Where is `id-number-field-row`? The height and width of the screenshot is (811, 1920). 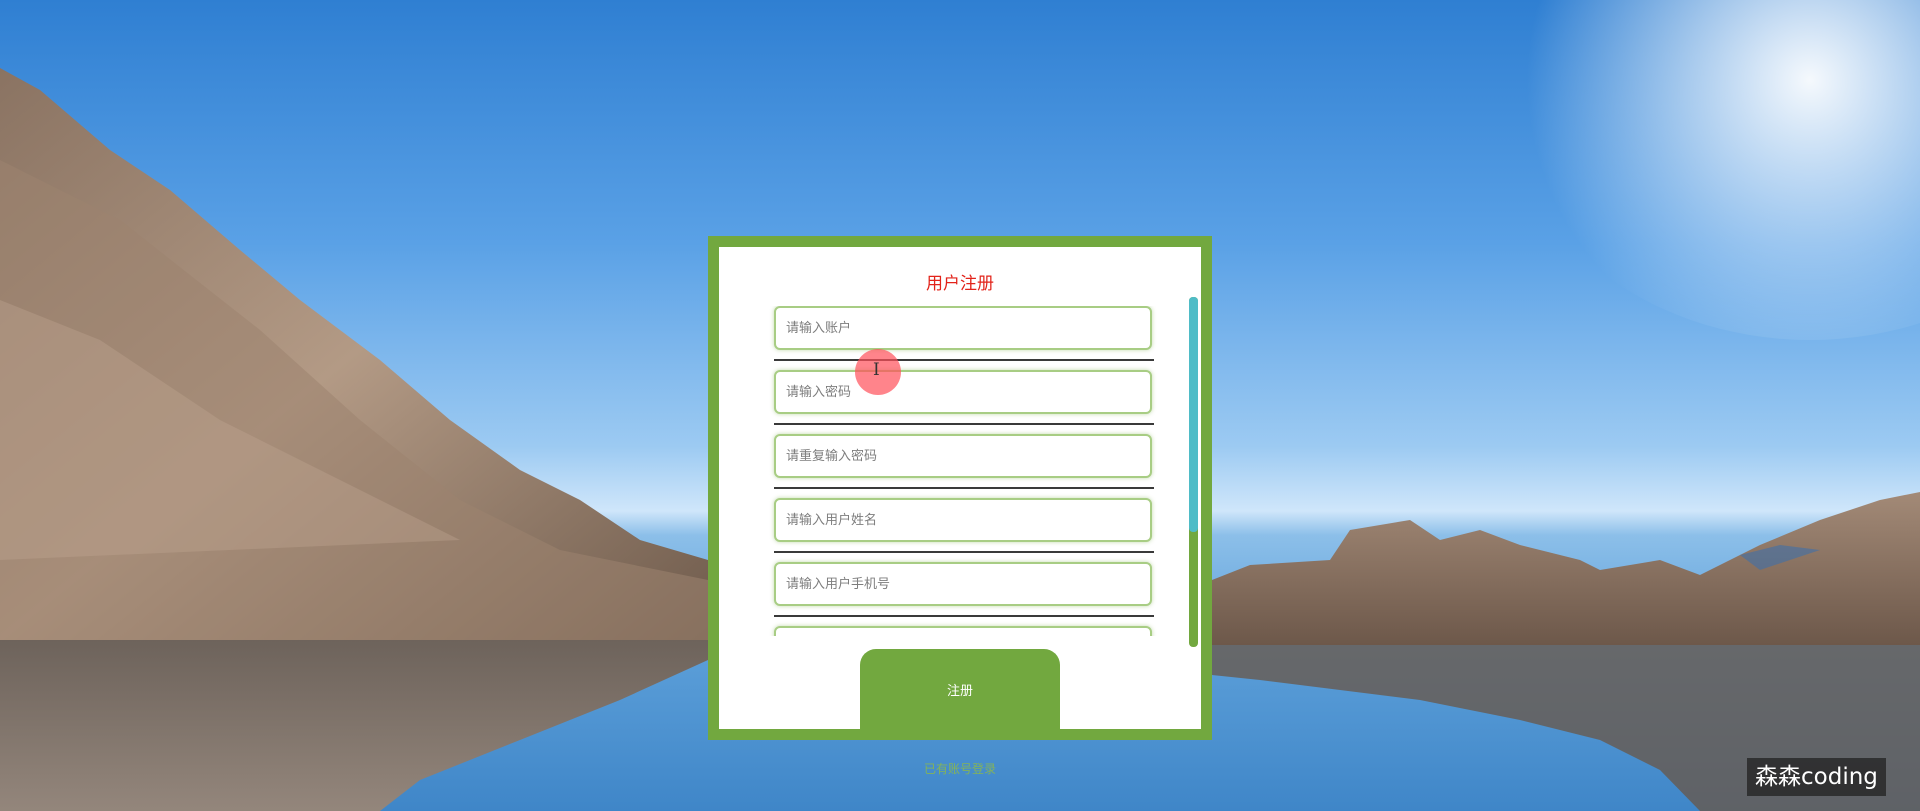
id-number-field-row is located at coordinates (965, 631).